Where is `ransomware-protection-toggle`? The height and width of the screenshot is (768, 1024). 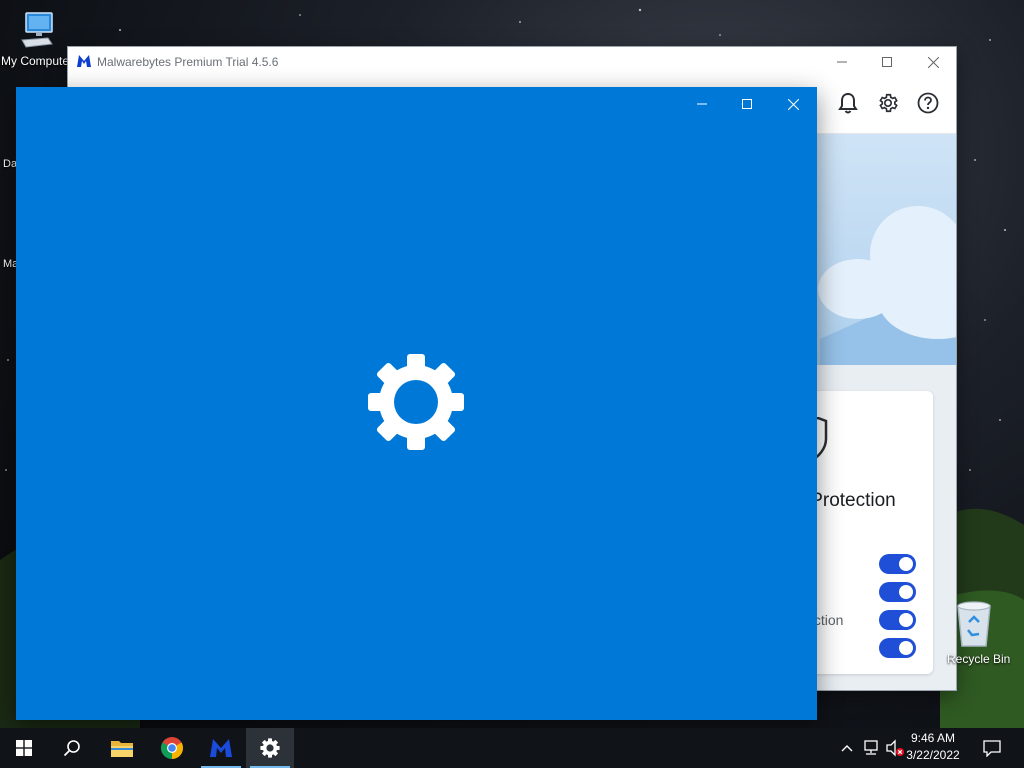 ransomware-protection-toggle is located at coordinates (897, 620).